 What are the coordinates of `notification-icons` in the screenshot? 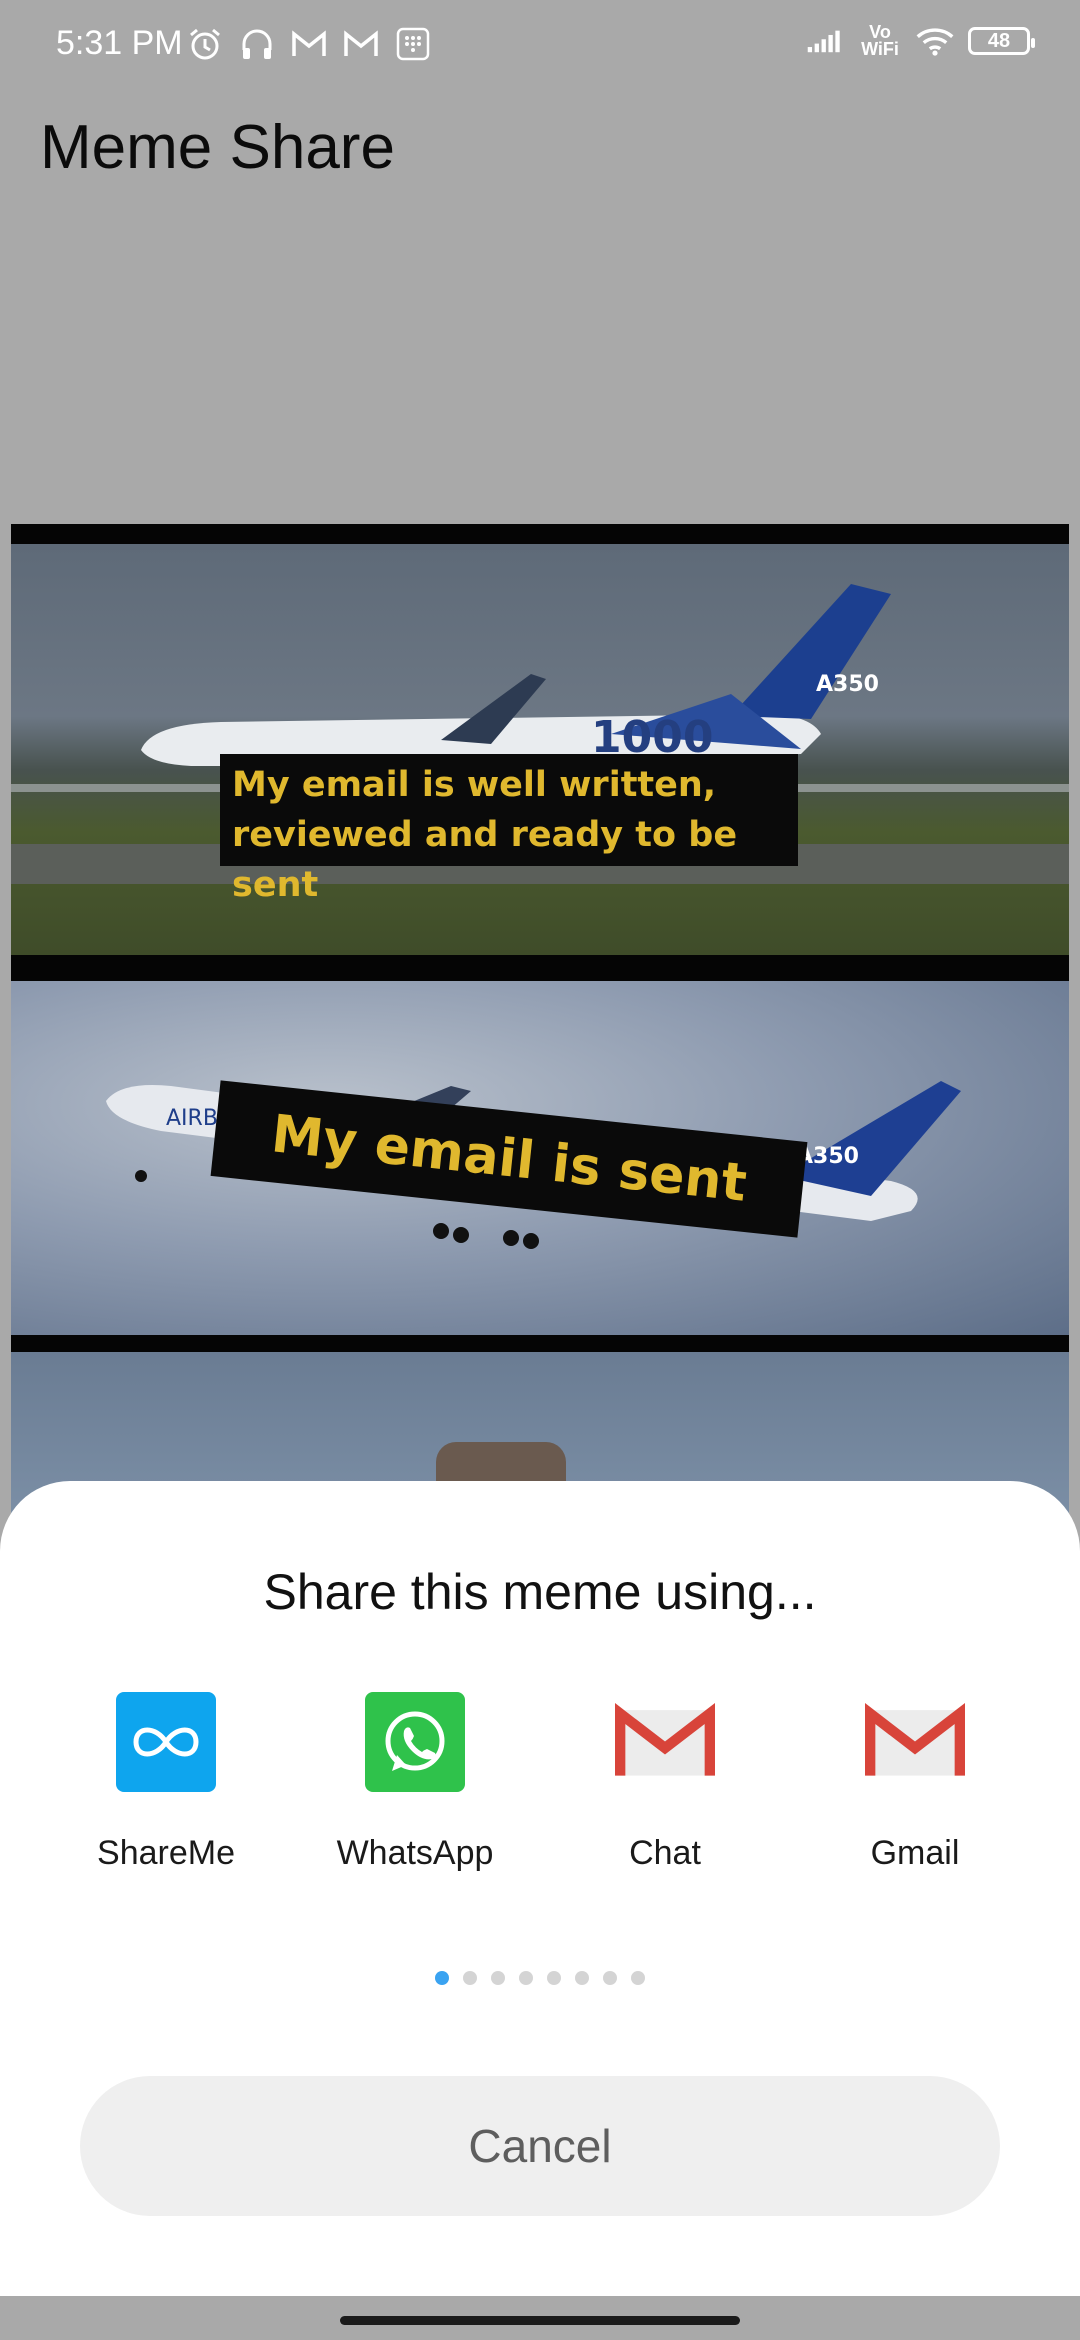 It's located at (309, 44).